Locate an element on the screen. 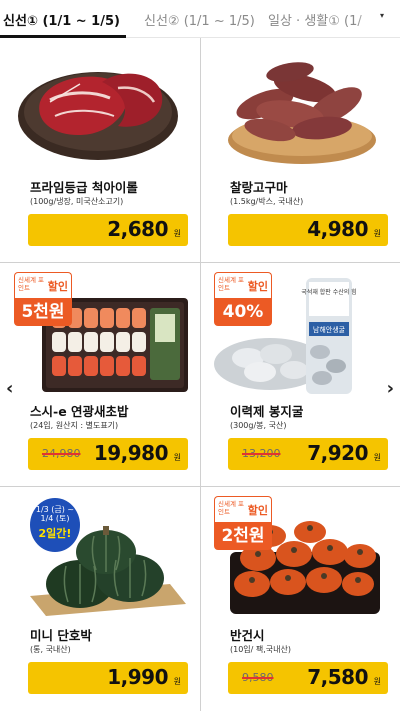 The image size is (400, 711). tab-fresh-1: 신선① (1/1 ~ 1/5) is located at coordinates (61, 19).